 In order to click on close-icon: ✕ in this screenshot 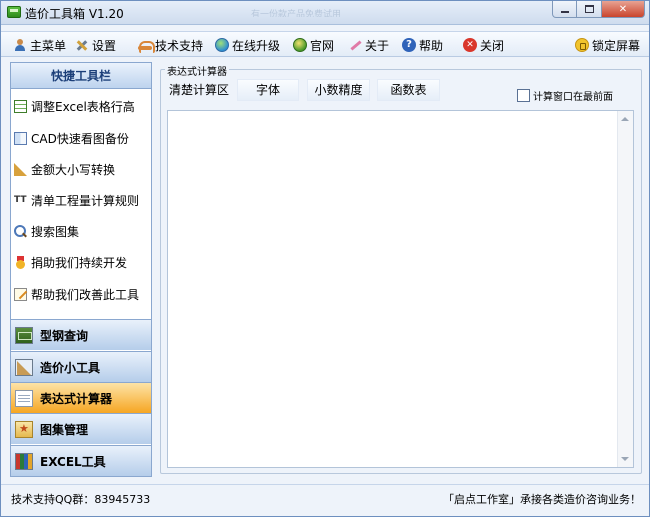, I will do `click(623, 9)`.